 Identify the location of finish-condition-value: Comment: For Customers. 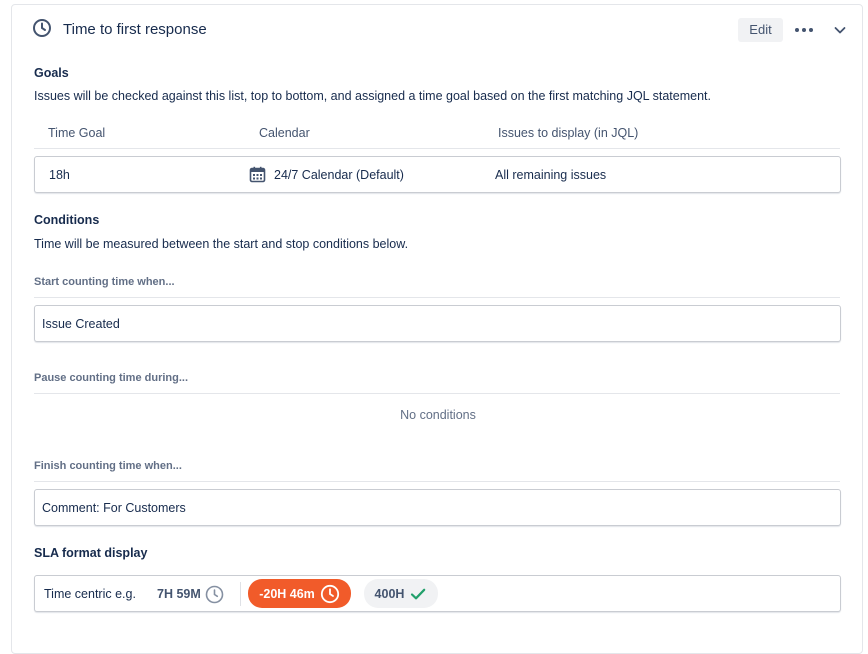
(114, 508).